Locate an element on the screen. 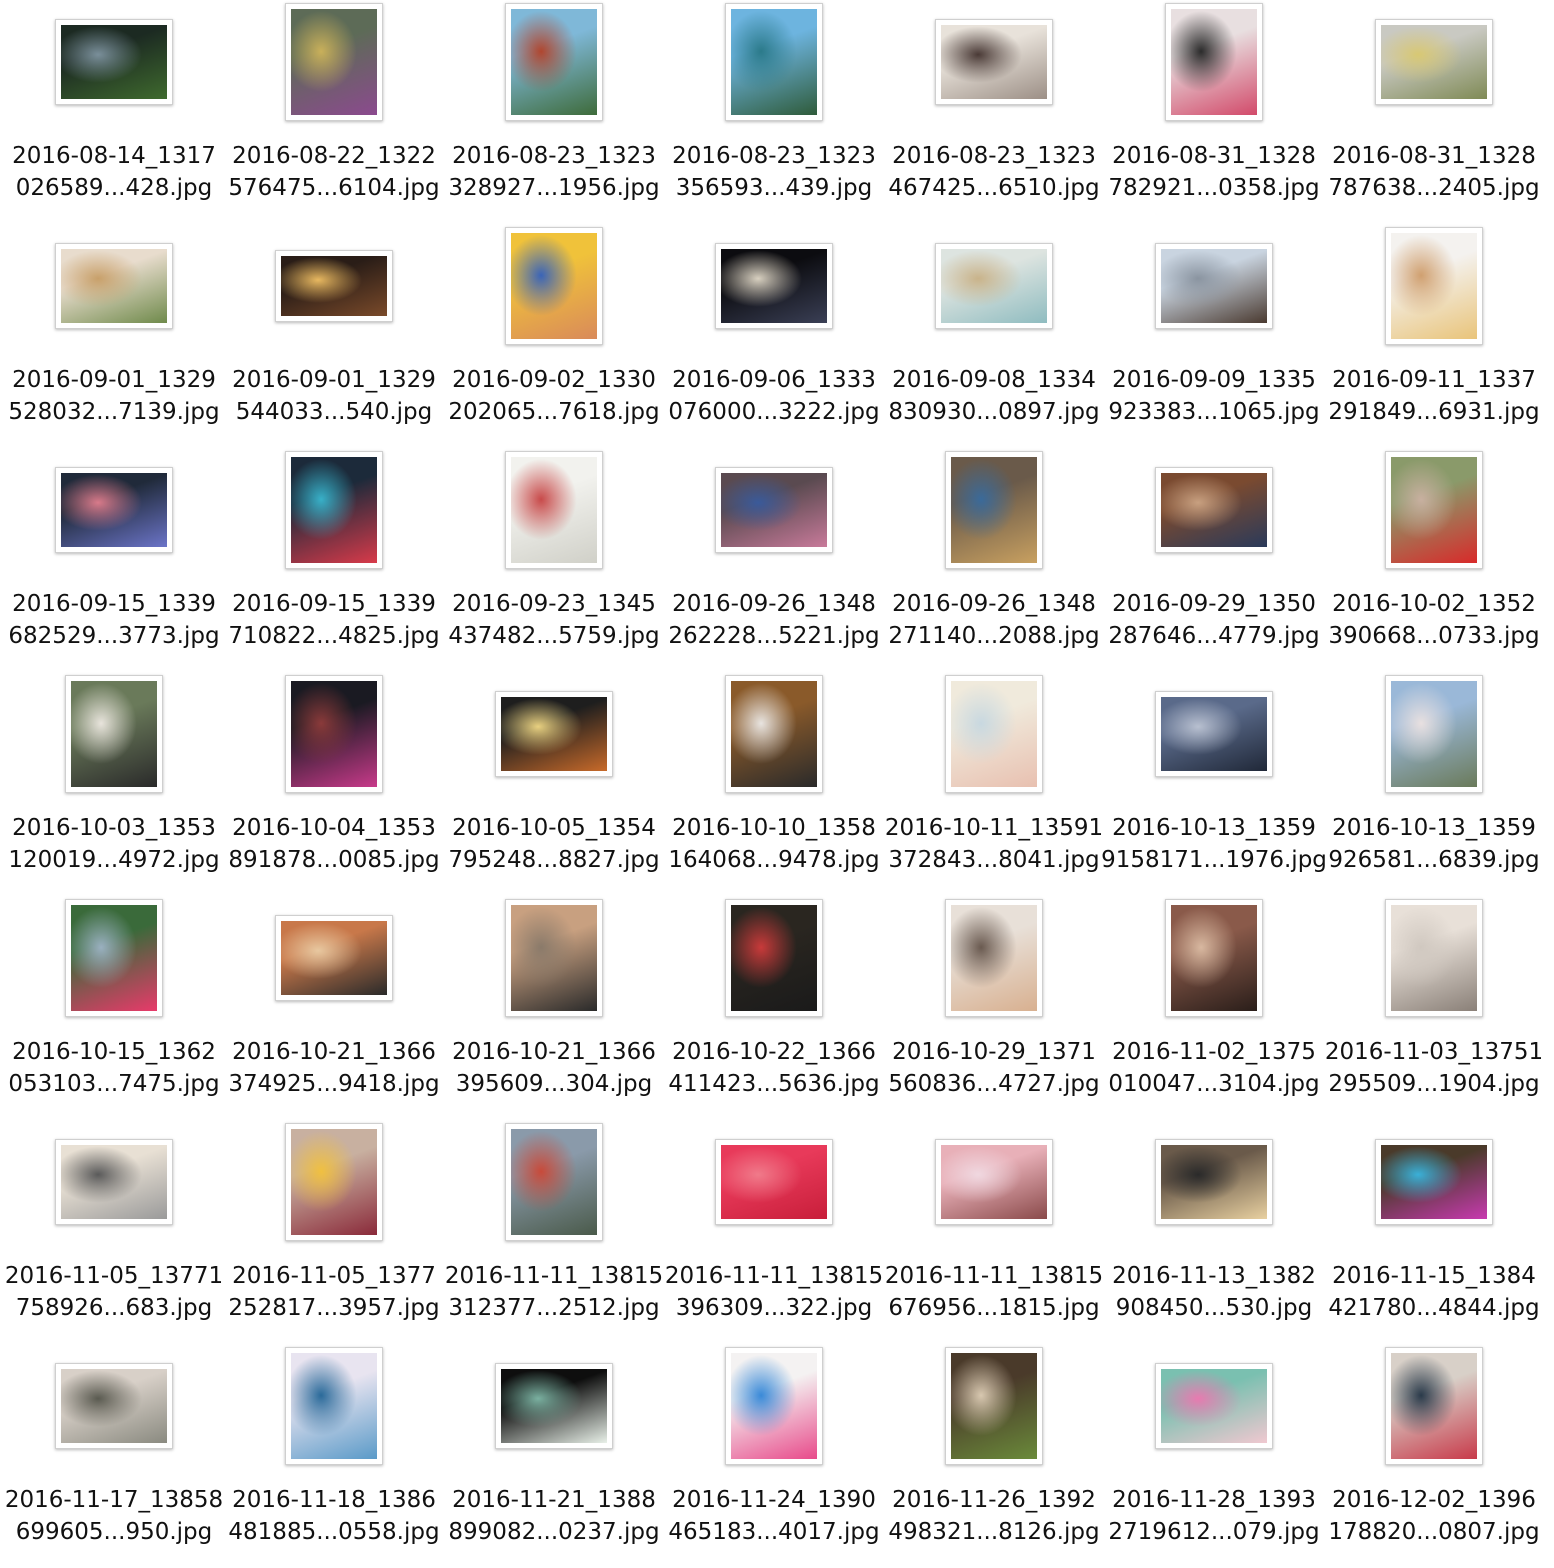  file-item: 2016-09-09_1335 923383...1065.jpg is located at coordinates (1214, 336).